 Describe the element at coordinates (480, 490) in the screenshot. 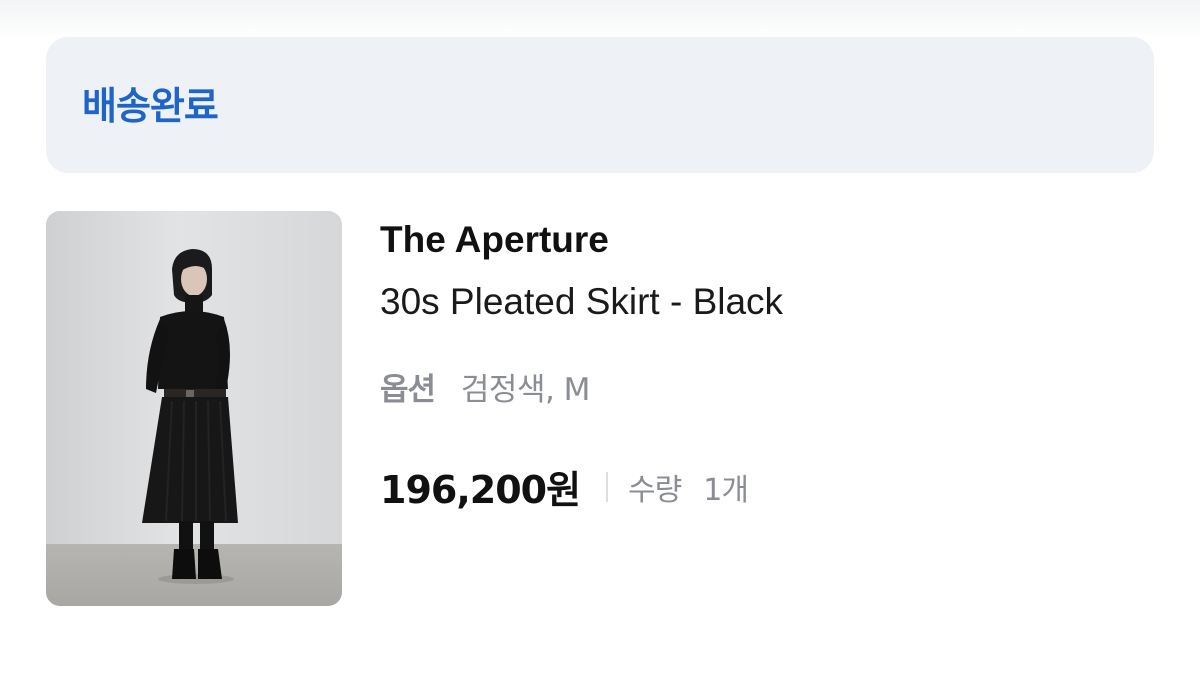

I see `product-price: 196,200원` at that location.